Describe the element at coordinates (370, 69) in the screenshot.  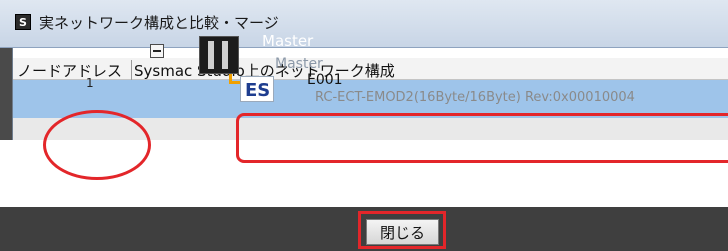
I see `table-header: ノードアドレス Sysmac Studio上のネットワーク構成` at that location.